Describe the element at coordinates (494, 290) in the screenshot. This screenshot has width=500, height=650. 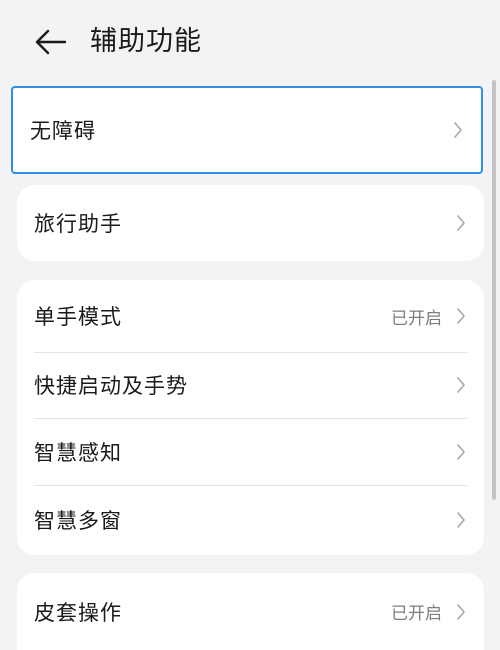
I see `scrollbar` at that location.